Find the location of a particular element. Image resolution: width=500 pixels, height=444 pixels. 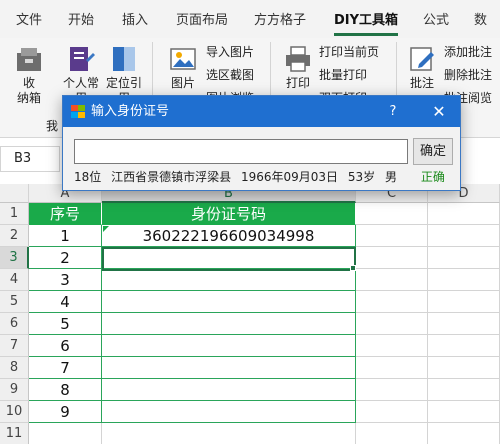

id-info-line: 18位 江西省景德镇市浮梁县 1966年09月03日 53岁 男 正确 is located at coordinates (262, 177).